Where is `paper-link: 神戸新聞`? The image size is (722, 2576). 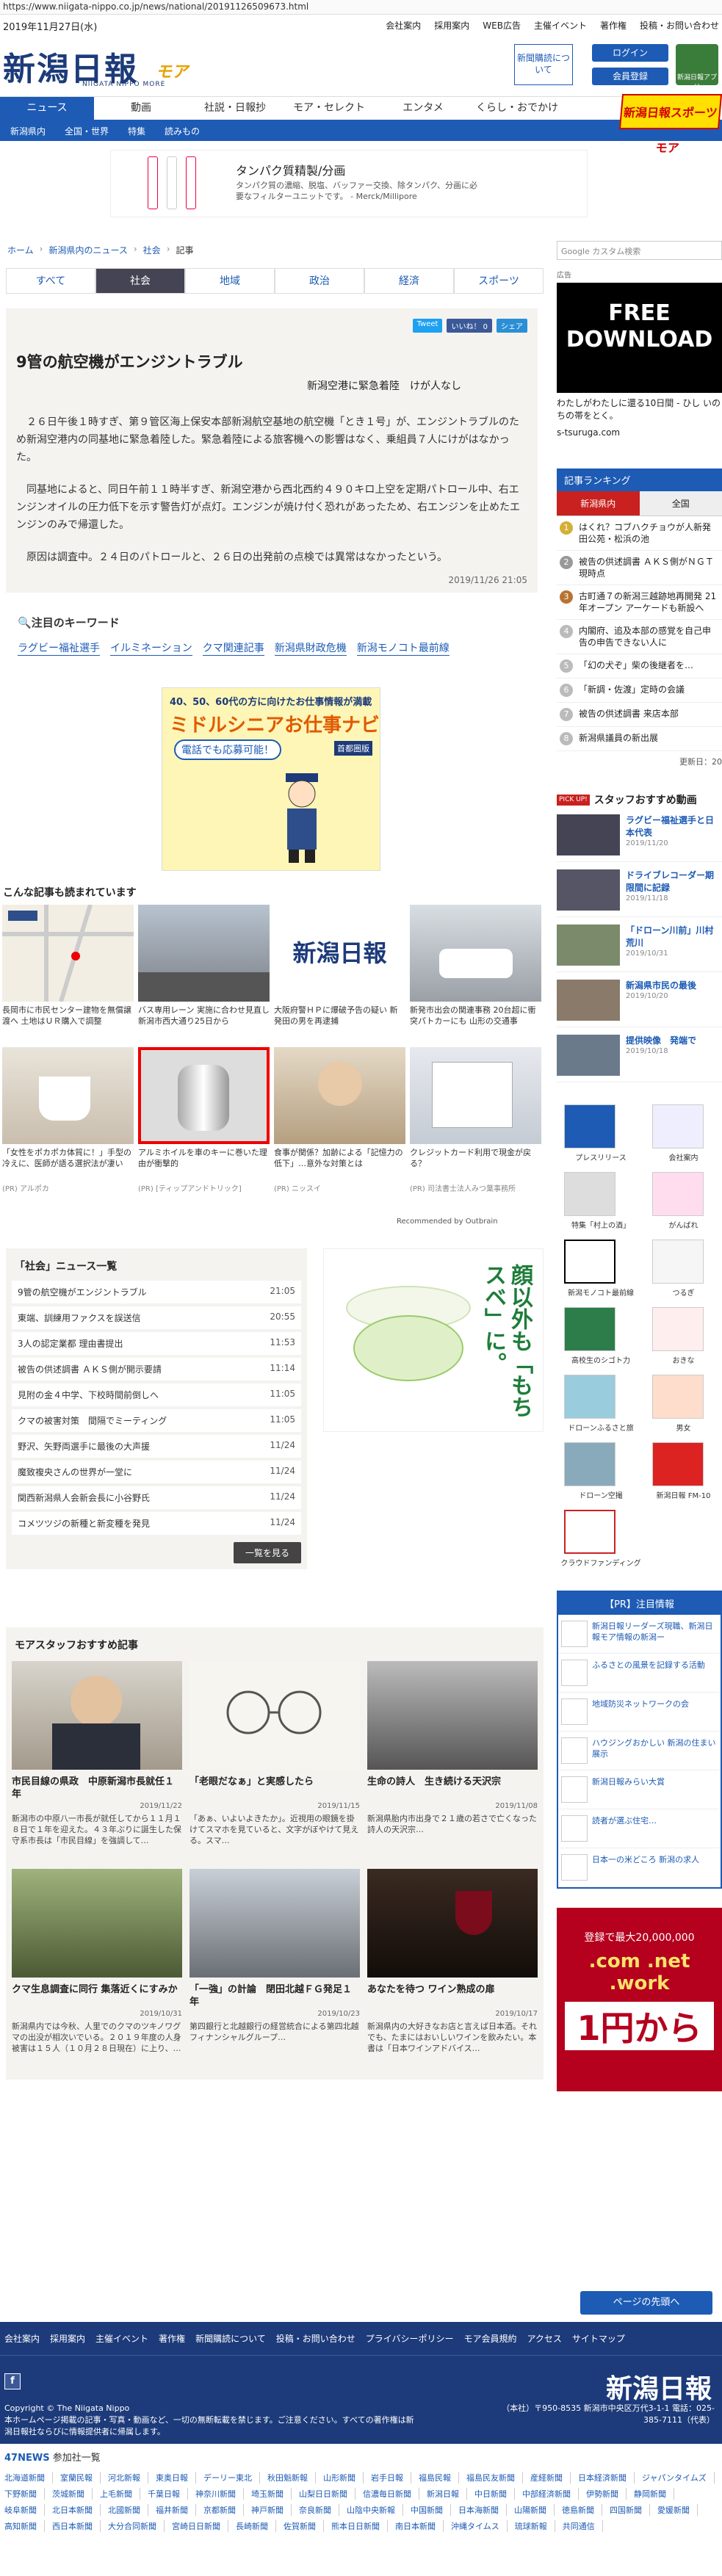 paper-link: 神戸新聞 is located at coordinates (271, 2510).